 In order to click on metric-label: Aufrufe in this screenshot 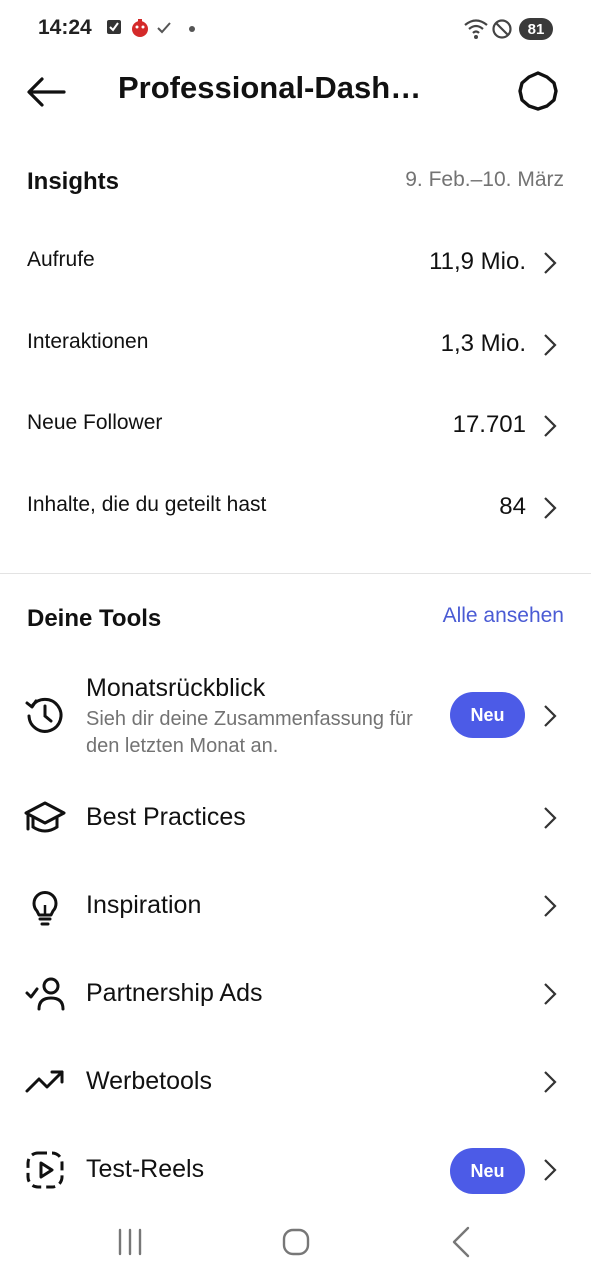, I will do `click(61, 259)`.